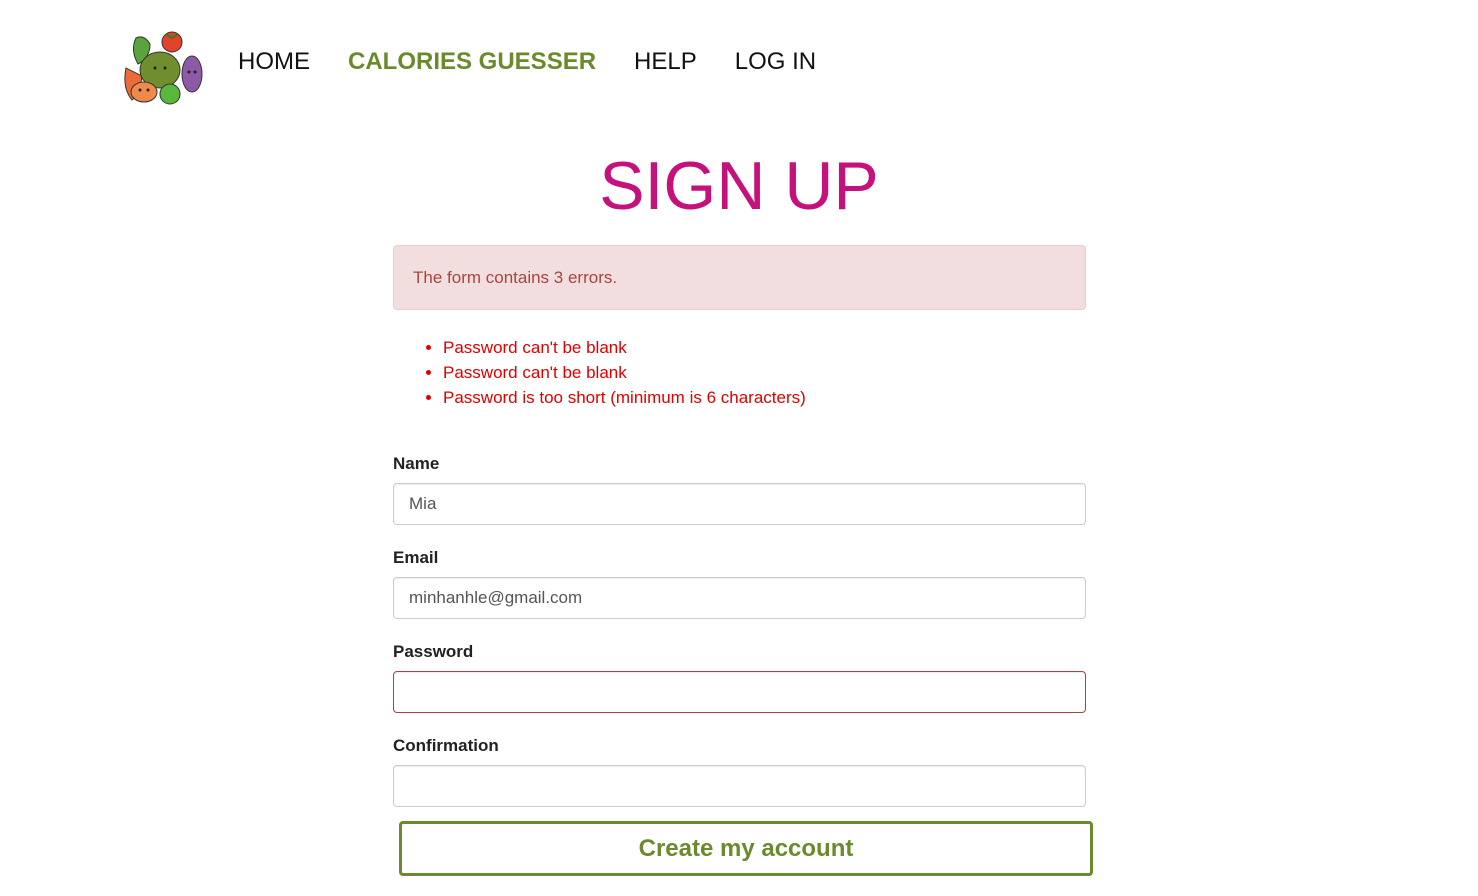  What do you see at coordinates (775, 62) in the screenshot?
I see `nav-log-in: LOG IN` at bounding box center [775, 62].